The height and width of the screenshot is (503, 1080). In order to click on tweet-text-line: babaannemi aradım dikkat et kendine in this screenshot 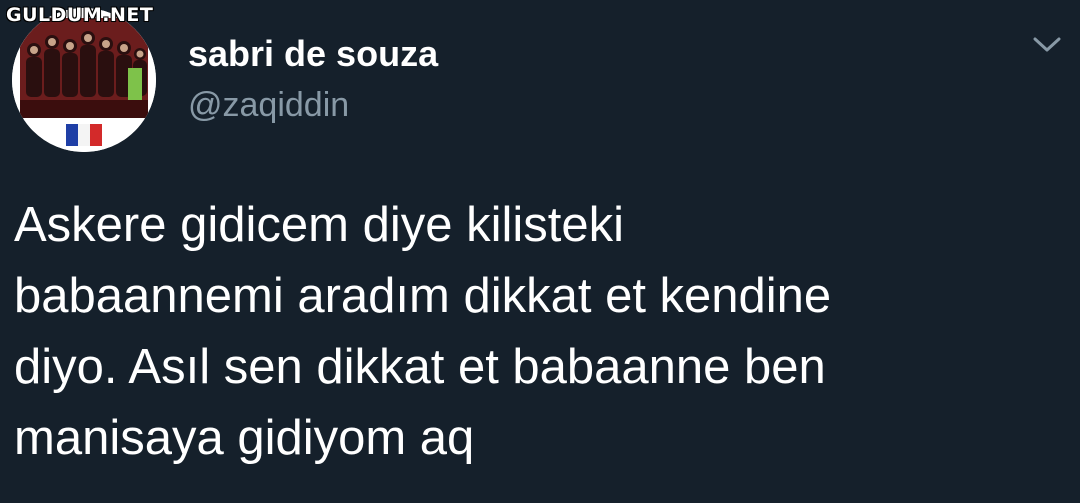, I will do `click(423, 296)`.